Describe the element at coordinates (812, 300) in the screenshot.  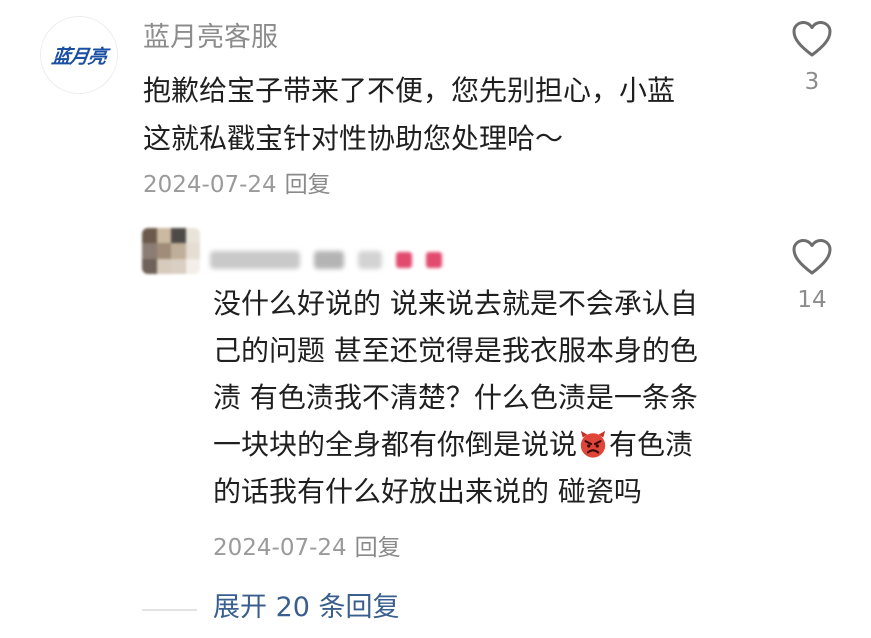
I see `like-count: 14` at that location.